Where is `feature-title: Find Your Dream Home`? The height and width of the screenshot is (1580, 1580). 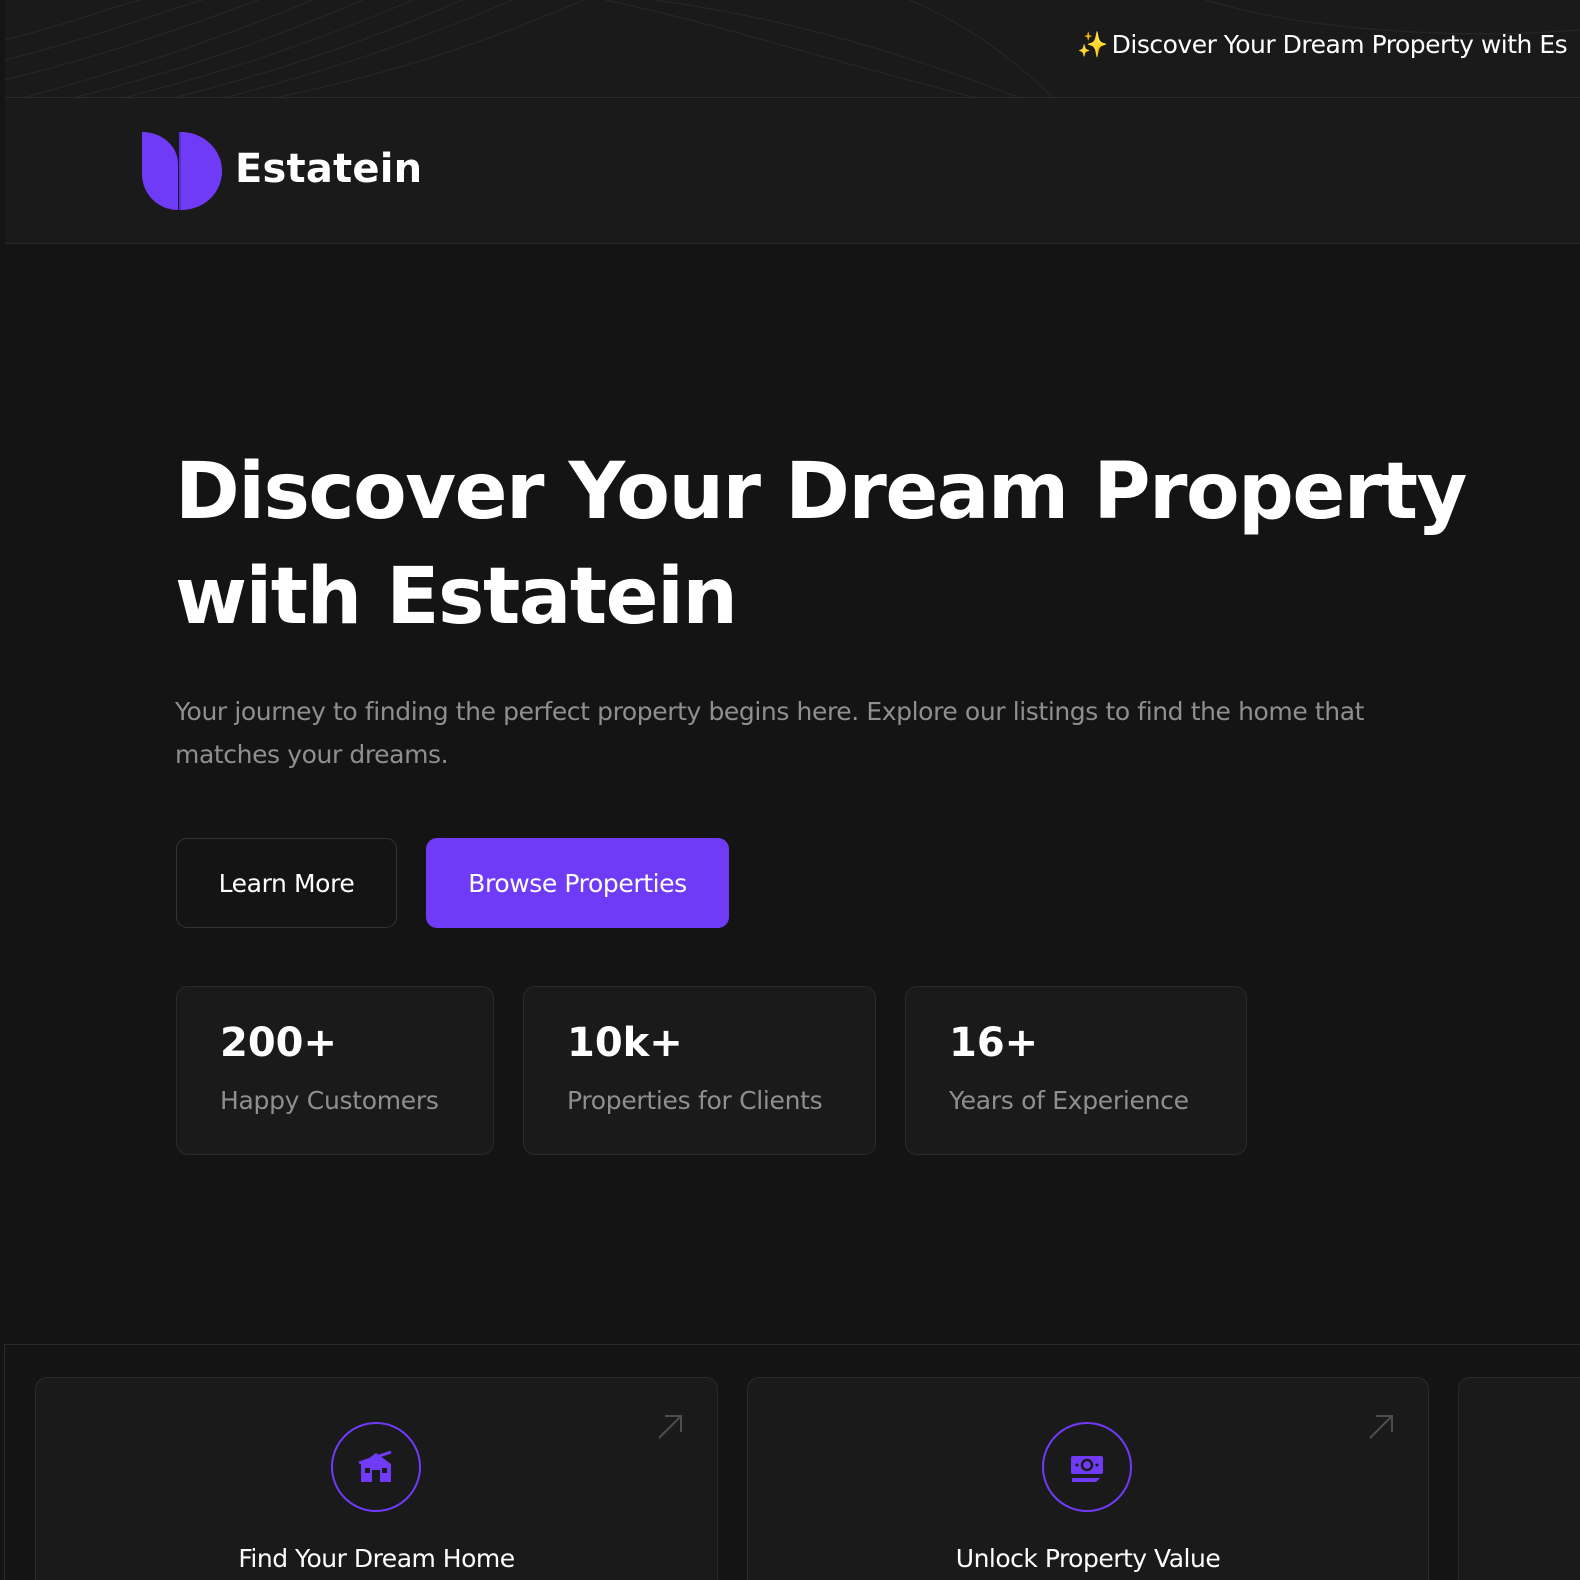
feature-title: Find Your Dream Home is located at coordinates (376, 1558).